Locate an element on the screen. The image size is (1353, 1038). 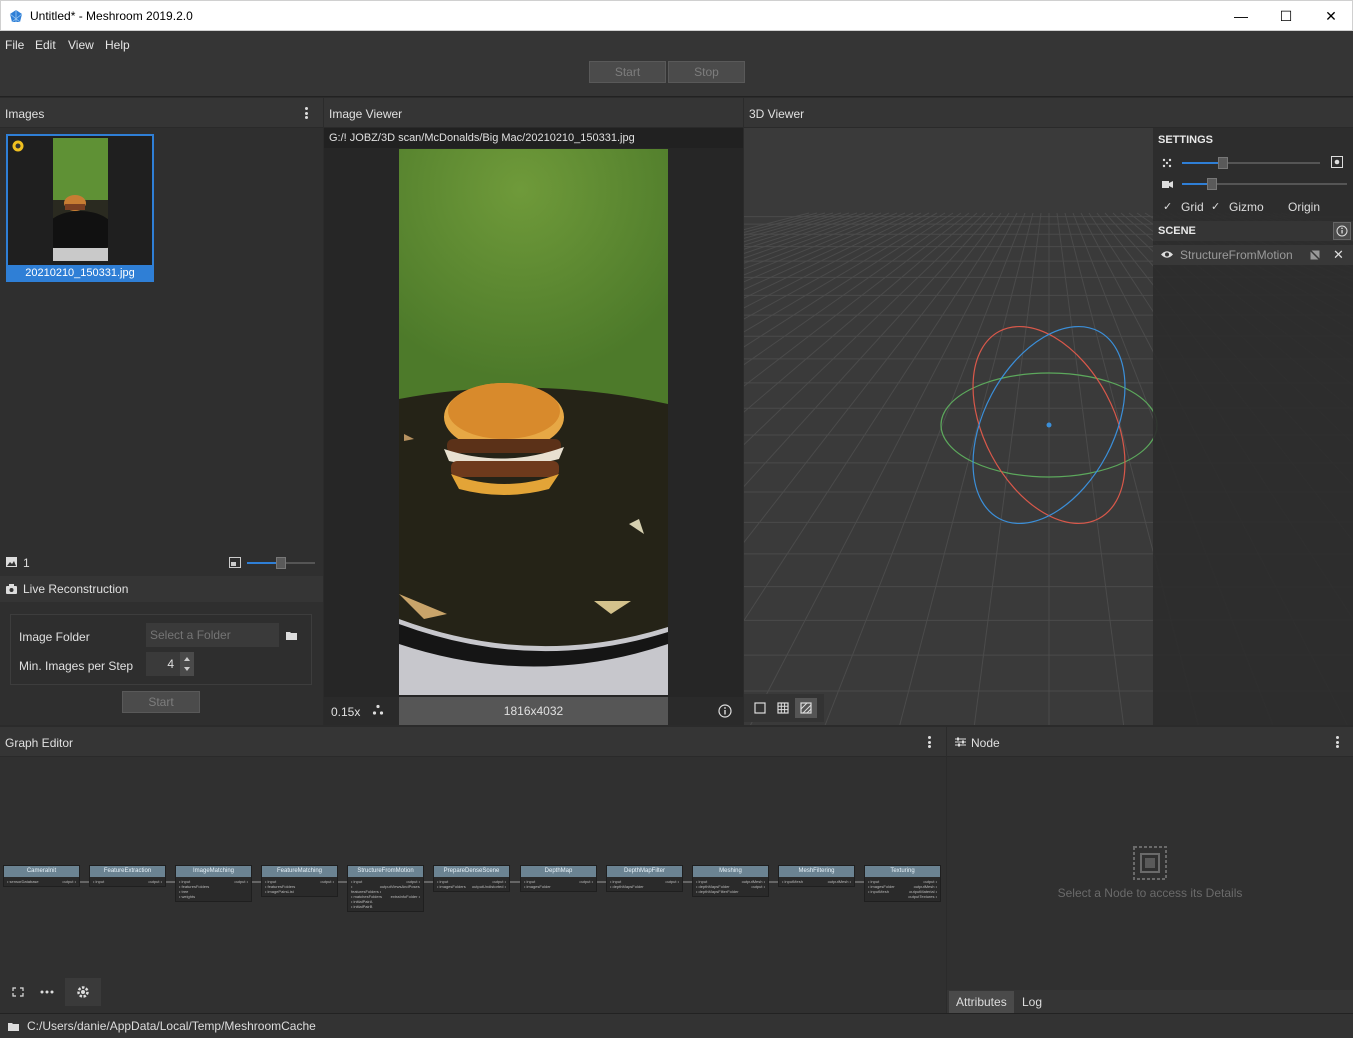
origin-checkbox: Origin is located at coordinates (1305, 207).